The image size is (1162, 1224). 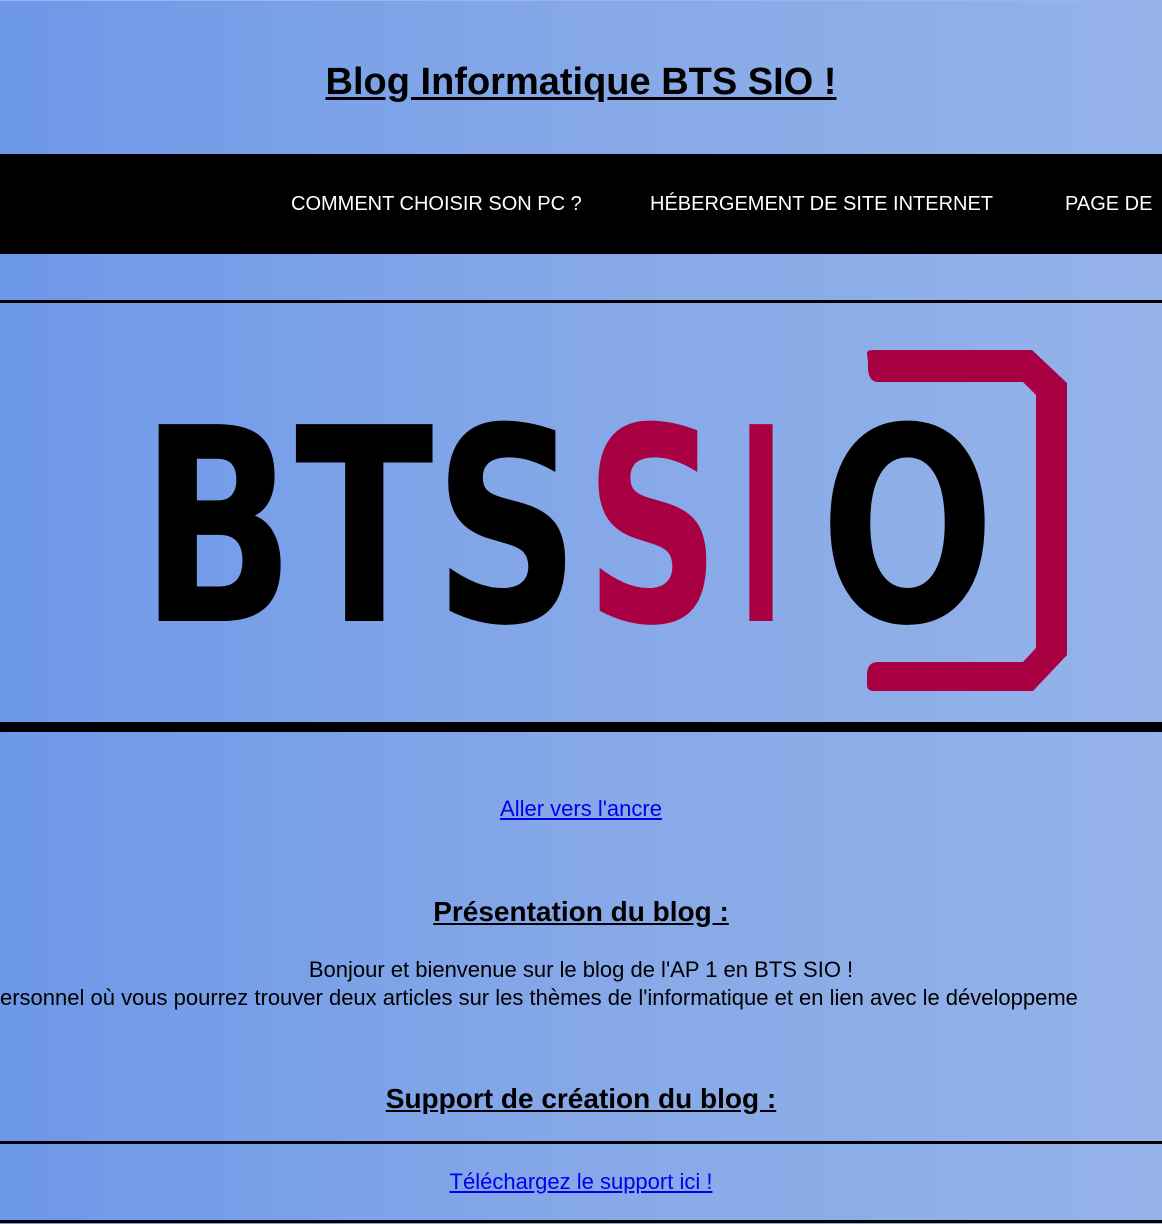 What do you see at coordinates (581, 727) in the screenshot?
I see `logo-bottom-divider` at bounding box center [581, 727].